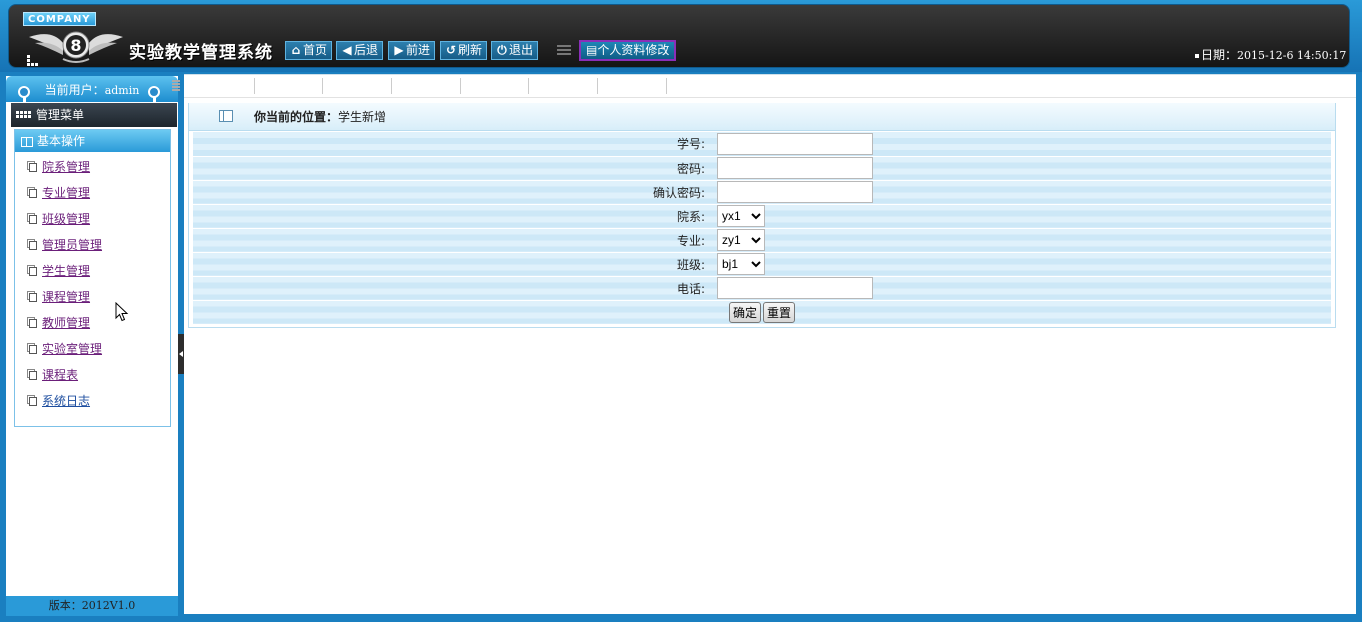 The image size is (1362, 622). What do you see at coordinates (412, 50) in the screenshot?
I see `forward-button: ▶ 前进` at bounding box center [412, 50].